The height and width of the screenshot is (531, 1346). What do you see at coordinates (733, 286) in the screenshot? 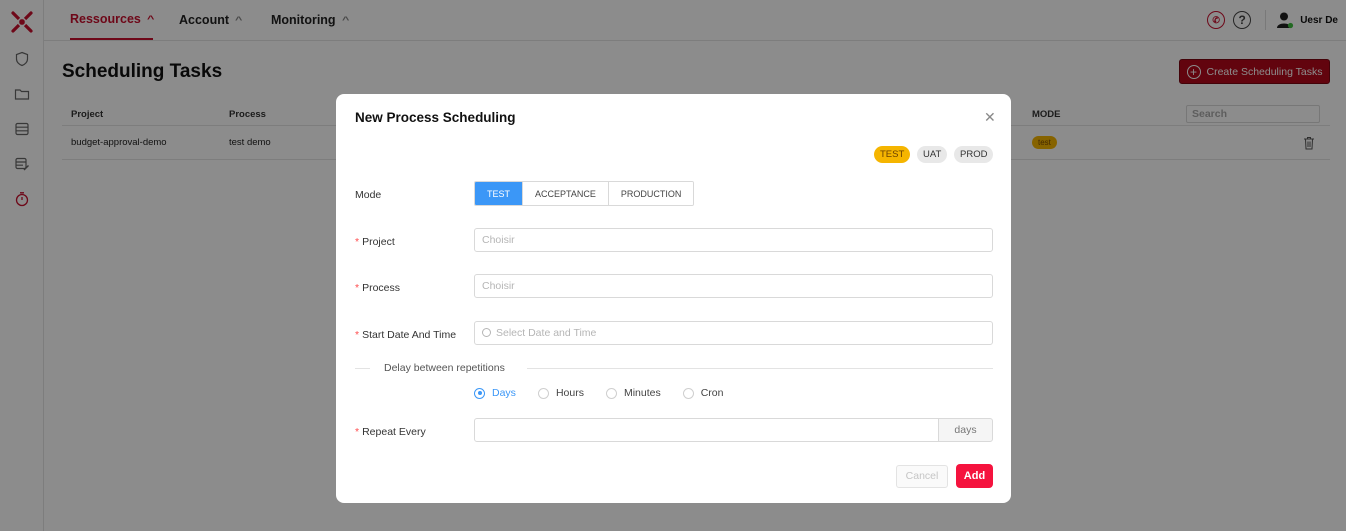
I see `process-select: Choisir` at bounding box center [733, 286].